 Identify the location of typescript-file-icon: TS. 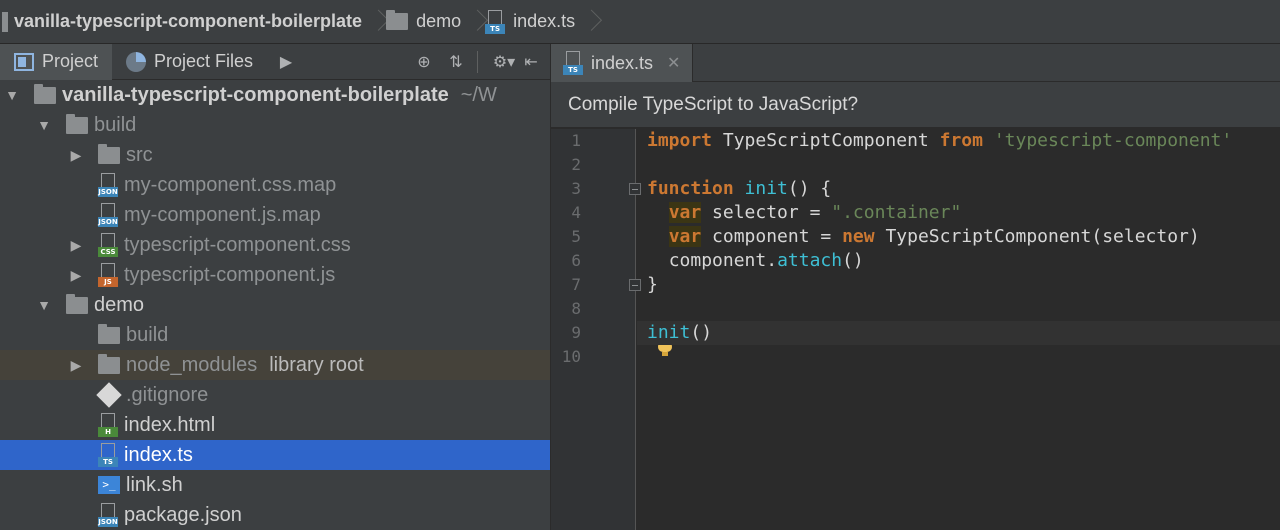
(573, 63).